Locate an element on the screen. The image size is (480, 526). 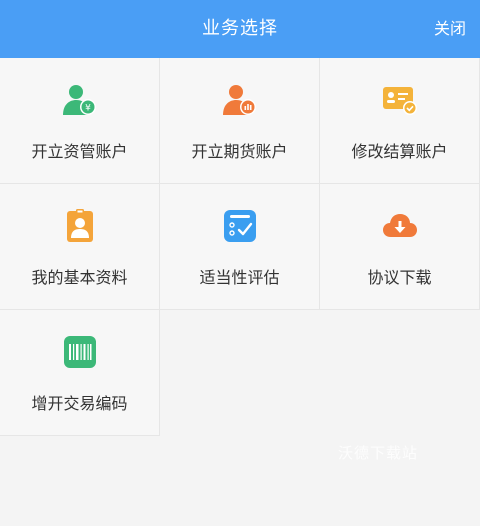
tile-modify-settlement-account: 修改结算账户 is located at coordinates (400, 121).